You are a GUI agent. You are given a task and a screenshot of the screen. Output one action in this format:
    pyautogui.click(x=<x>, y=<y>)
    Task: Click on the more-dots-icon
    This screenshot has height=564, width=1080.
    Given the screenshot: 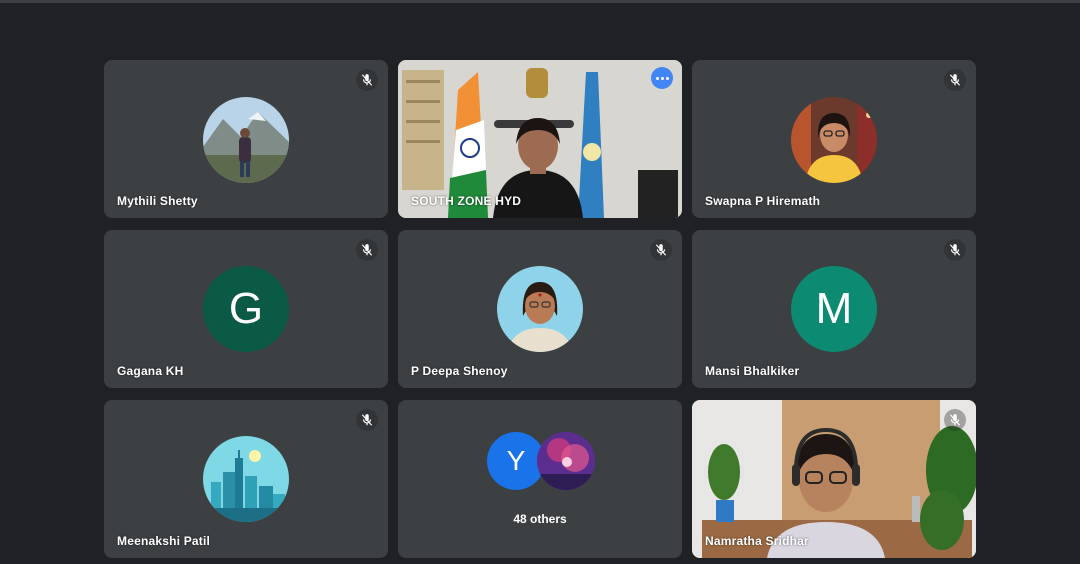 What is the action you would take?
    pyautogui.click(x=662, y=78)
    